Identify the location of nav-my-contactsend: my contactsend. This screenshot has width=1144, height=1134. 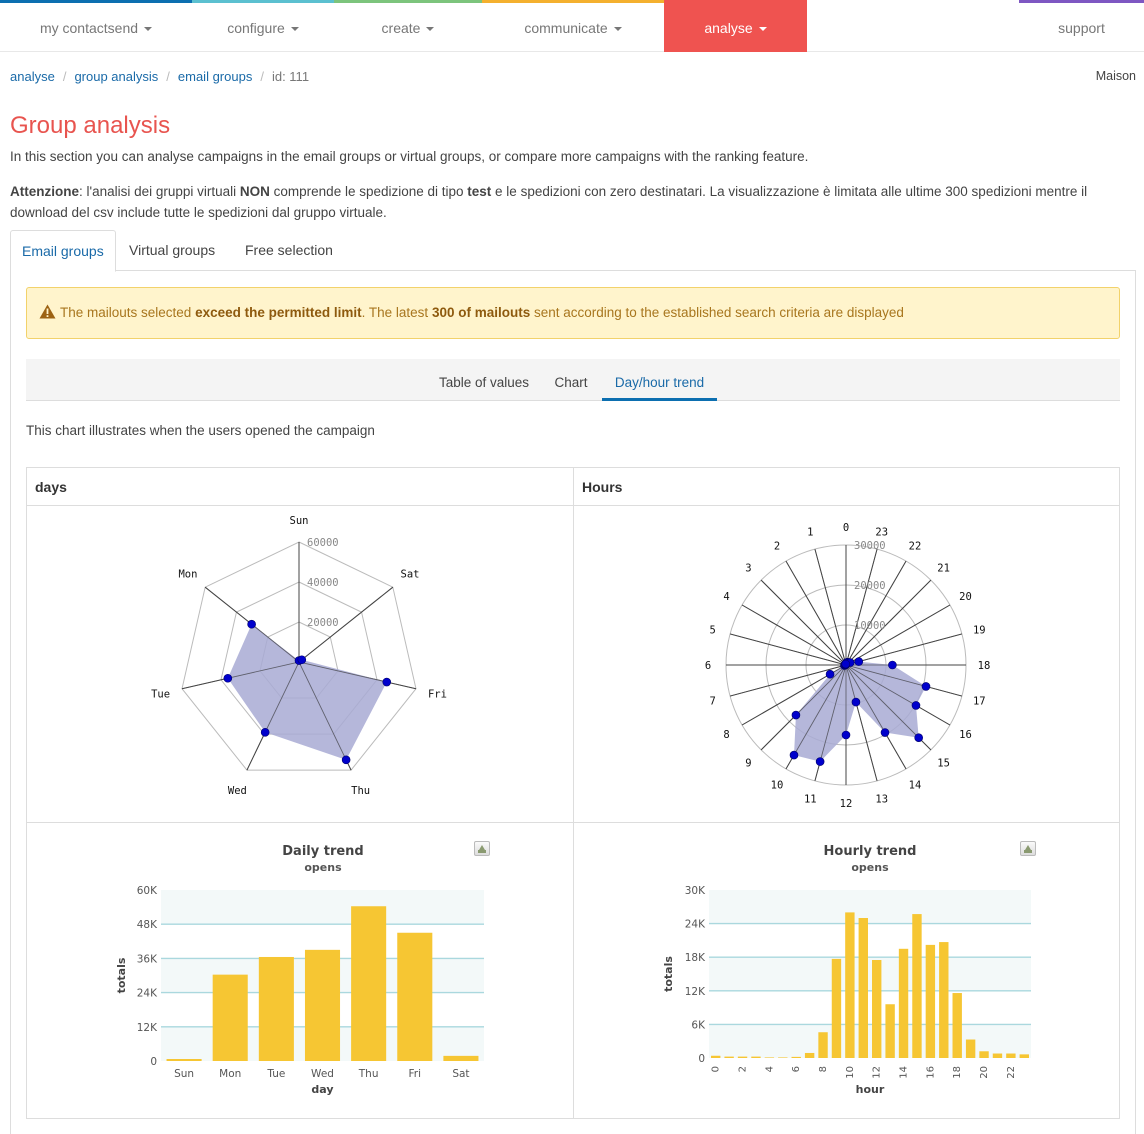
(96, 26).